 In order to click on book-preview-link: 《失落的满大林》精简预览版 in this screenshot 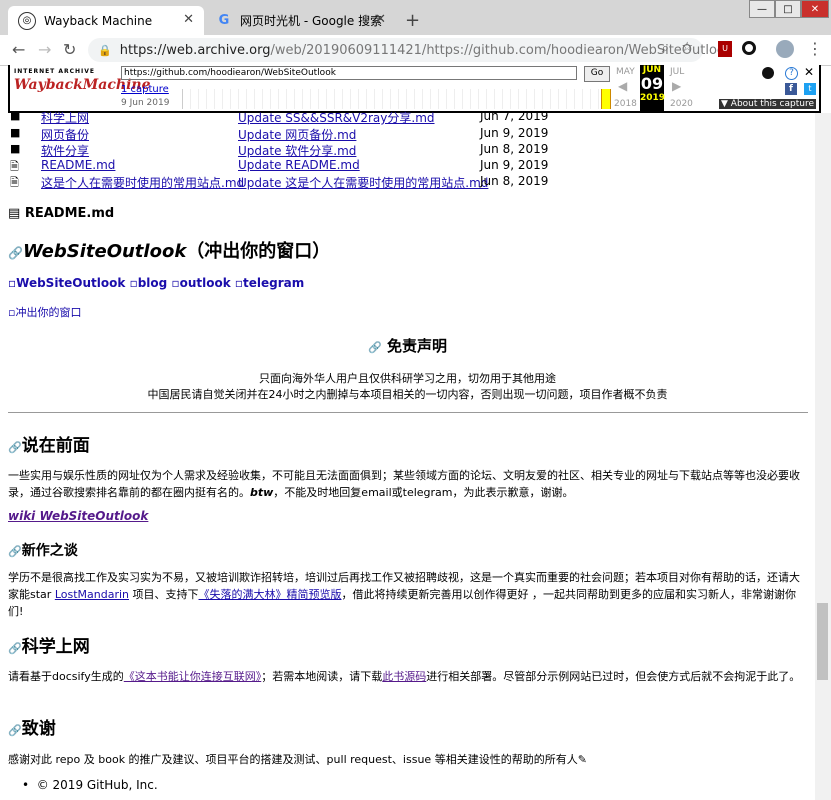, I will do `click(270, 594)`.